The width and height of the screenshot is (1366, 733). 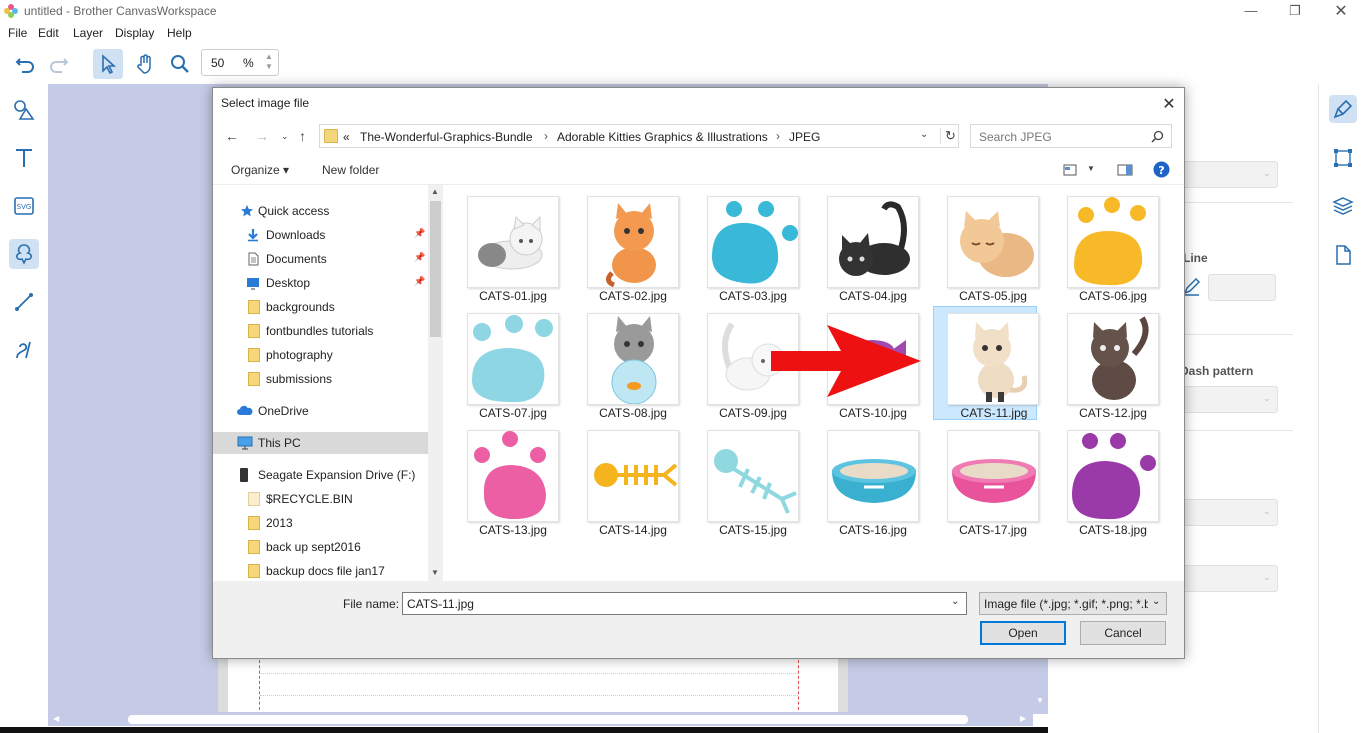 What do you see at coordinates (269, 63) in the screenshot?
I see `zoom-spinner: ▲ ▼` at bounding box center [269, 63].